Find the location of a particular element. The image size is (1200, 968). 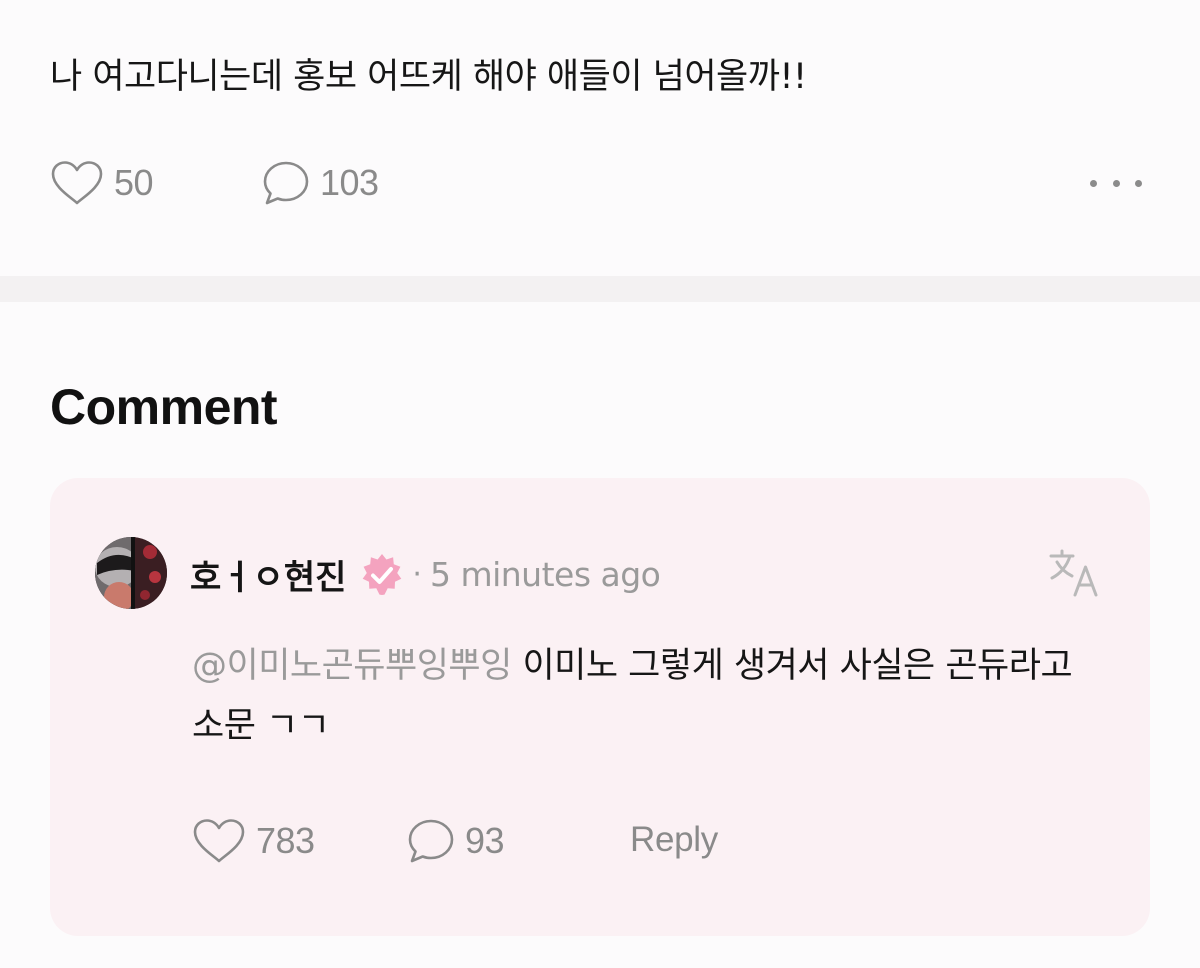

translate-button is located at coordinates (1075, 574).